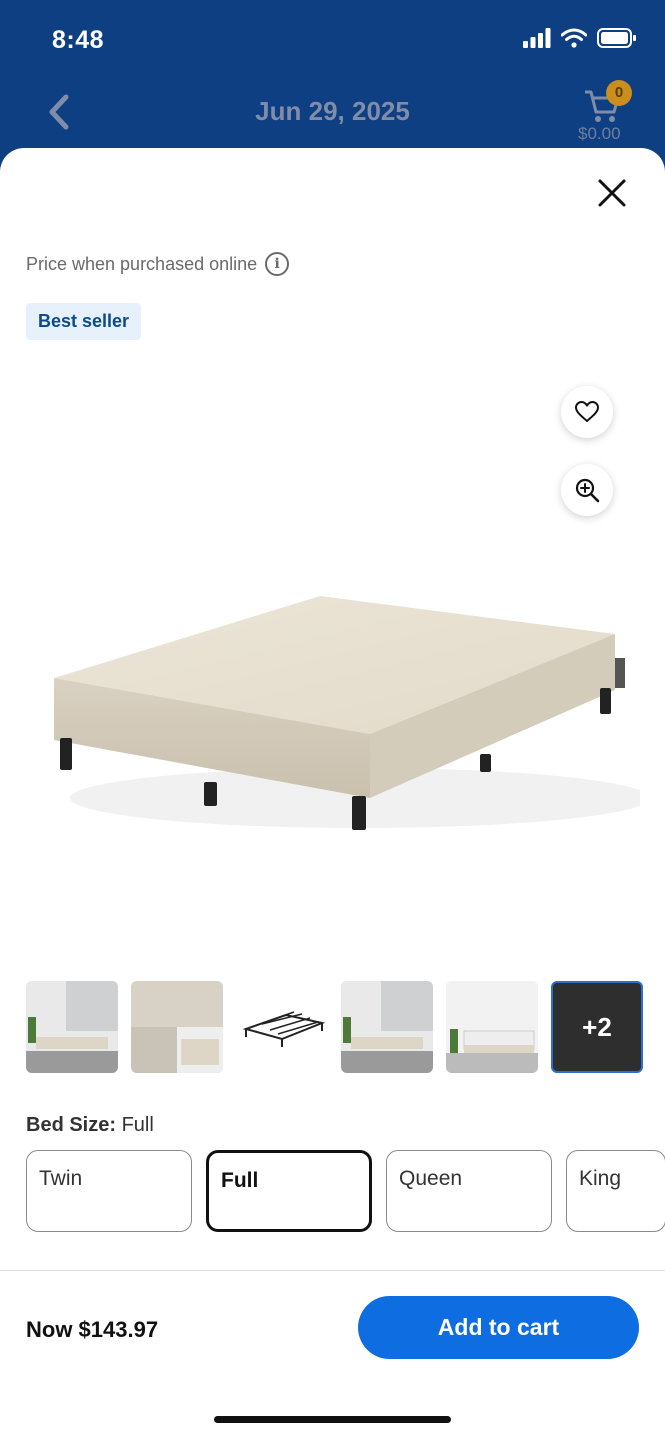  I want to click on now-price: Now $143.97, so click(92, 1329).